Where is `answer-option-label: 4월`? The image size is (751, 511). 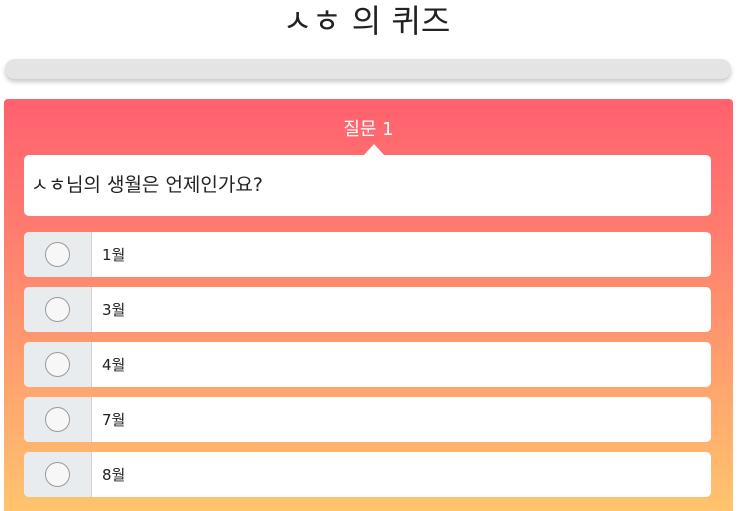 answer-option-label: 4월 is located at coordinates (113, 364).